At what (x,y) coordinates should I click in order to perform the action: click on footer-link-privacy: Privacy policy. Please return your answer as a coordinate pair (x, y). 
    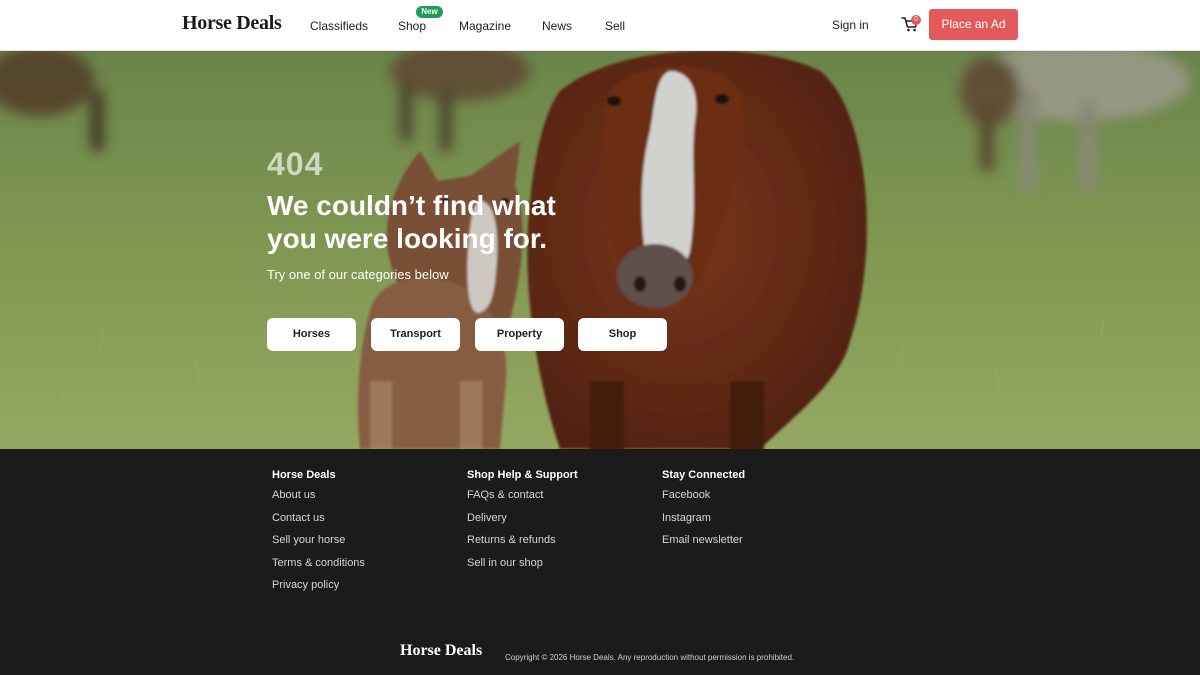
    Looking at the image, I should click on (318, 585).